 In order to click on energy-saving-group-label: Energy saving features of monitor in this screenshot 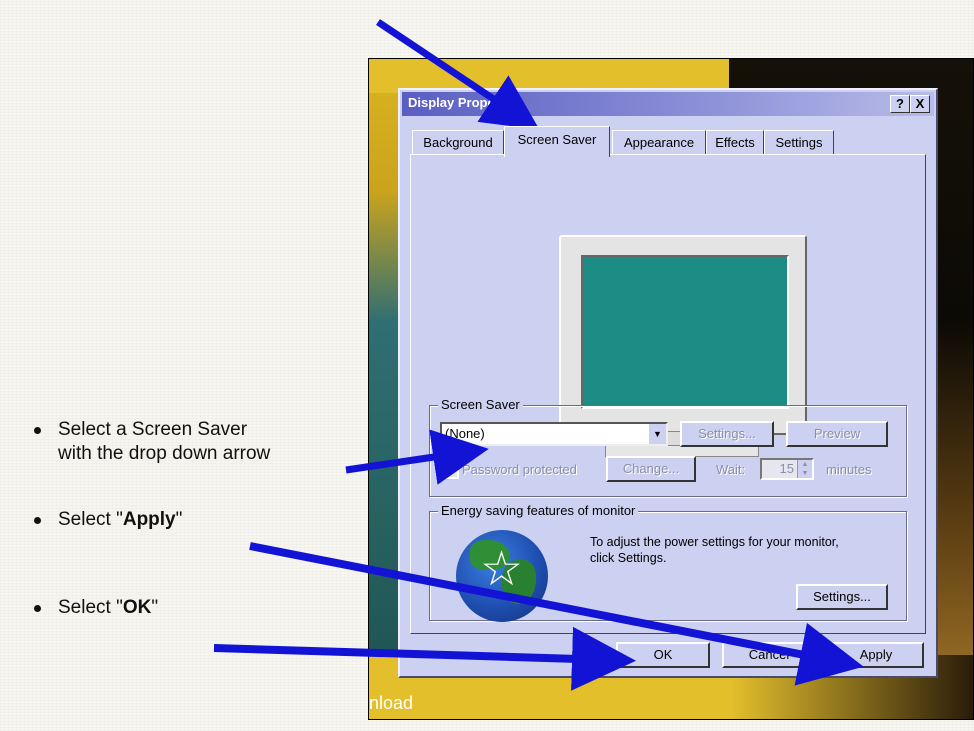, I will do `click(538, 511)`.